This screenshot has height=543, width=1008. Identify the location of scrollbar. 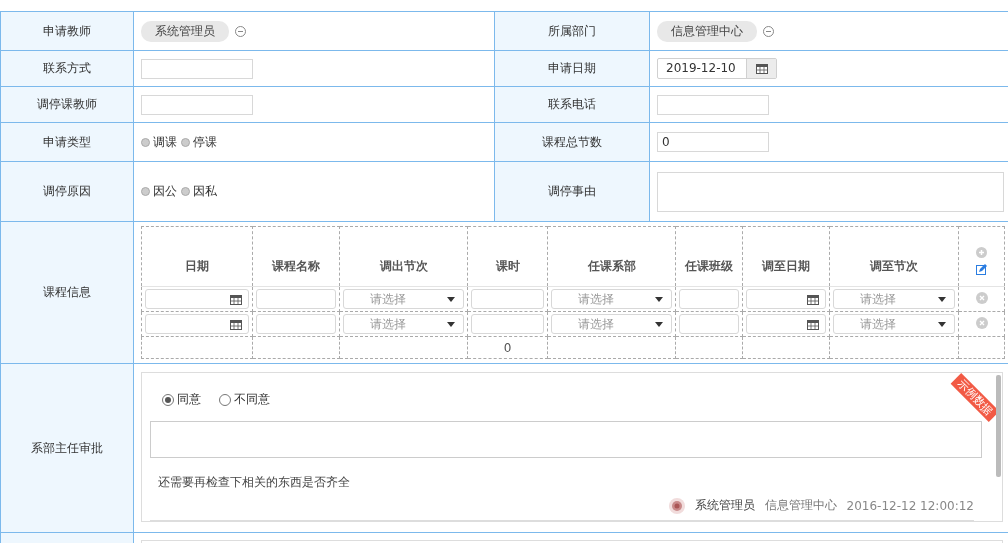
(998, 426).